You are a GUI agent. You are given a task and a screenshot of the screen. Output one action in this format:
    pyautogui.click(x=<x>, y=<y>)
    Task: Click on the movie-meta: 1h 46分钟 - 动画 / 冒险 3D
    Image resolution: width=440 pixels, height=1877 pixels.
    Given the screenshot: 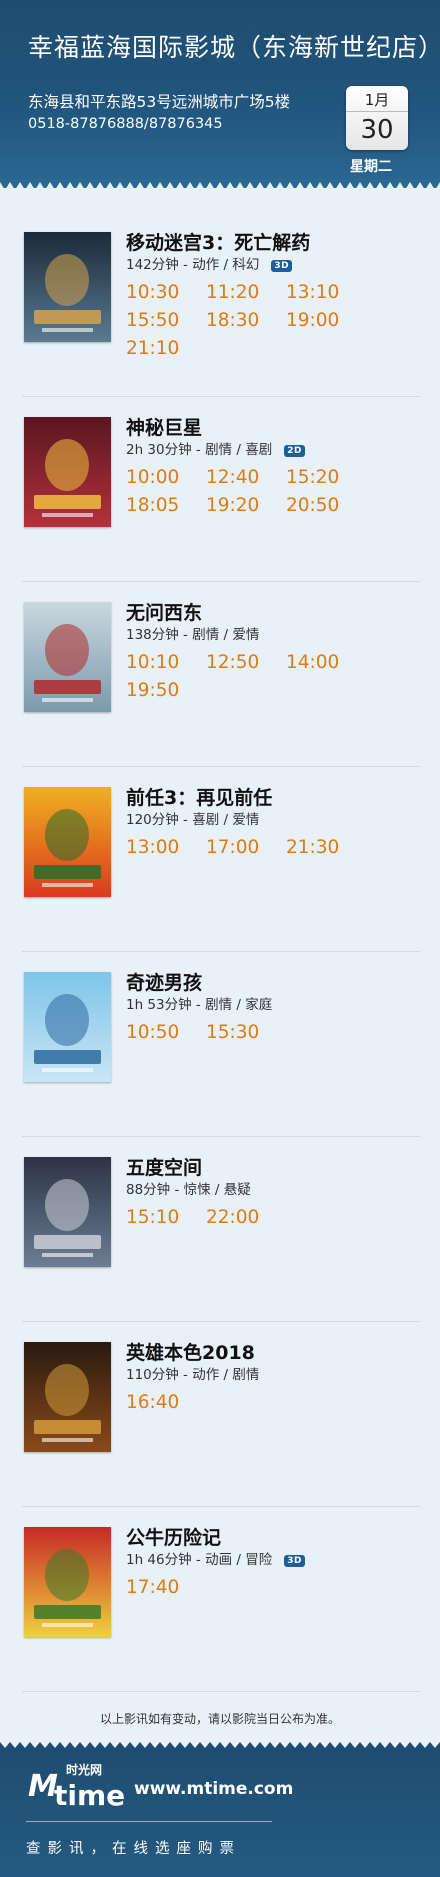 What is the action you would take?
    pyautogui.click(x=215, y=1558)
    